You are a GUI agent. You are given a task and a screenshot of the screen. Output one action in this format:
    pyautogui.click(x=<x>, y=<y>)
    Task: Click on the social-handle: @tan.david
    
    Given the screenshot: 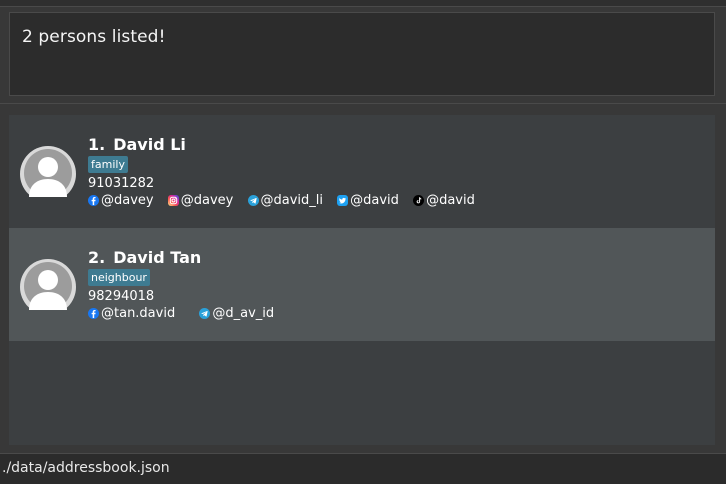 What is the action you would take?
    pyautogui.click(x=138, y=313)
    